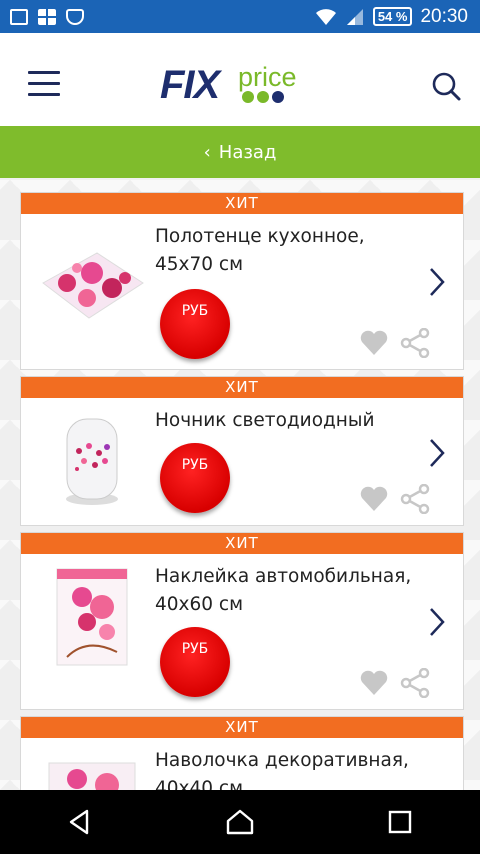 The width and height of the screenshot is (480, 854). I want to click on fixprice-logo: FIX price, so click(242, 85).